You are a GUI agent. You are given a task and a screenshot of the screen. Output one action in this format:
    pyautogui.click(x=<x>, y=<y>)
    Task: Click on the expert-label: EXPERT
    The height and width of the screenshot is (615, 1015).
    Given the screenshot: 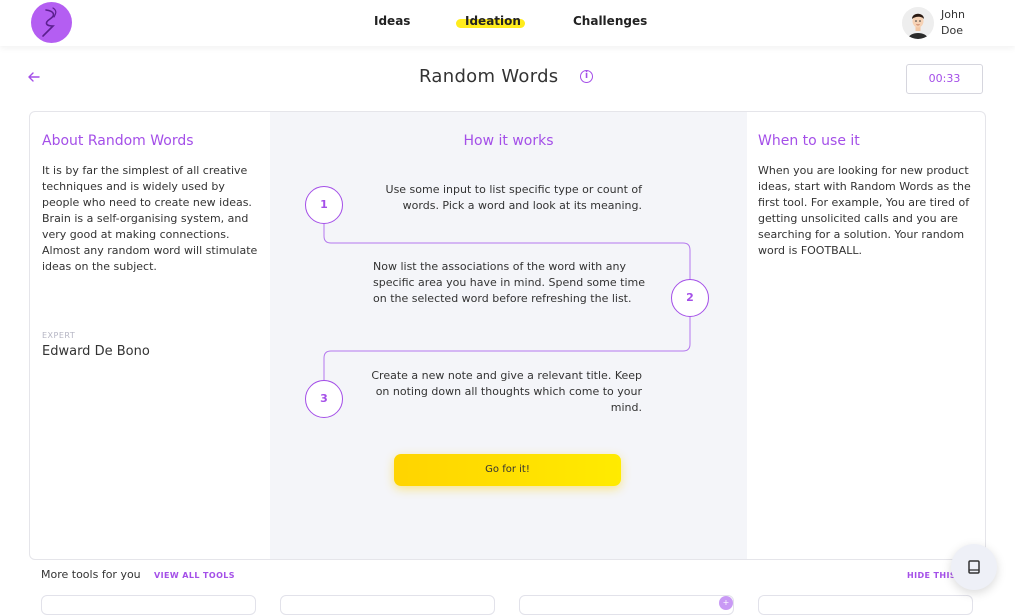 What is the action you would take?
    pyautogui.click(x=59, y=335)
    